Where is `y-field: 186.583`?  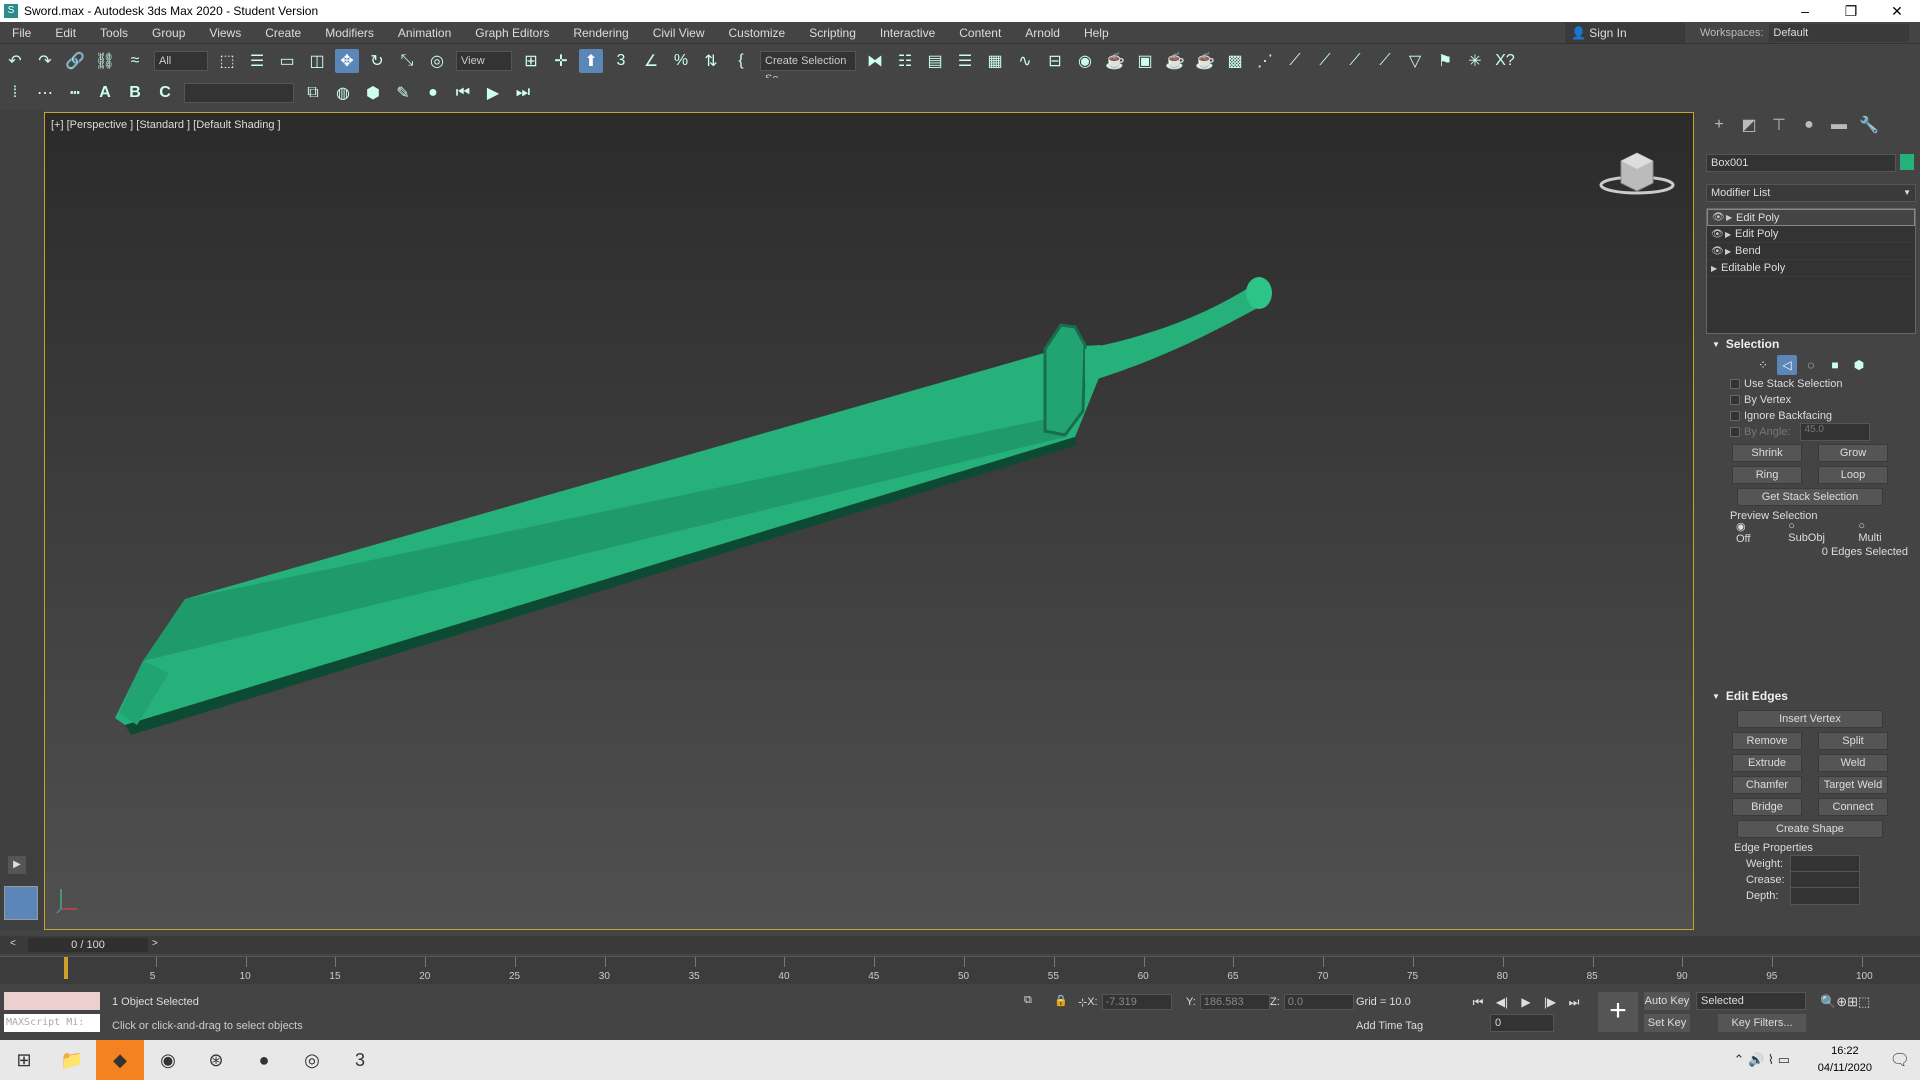
y-field: 186.583 is located at coordinates (1234, 1002).